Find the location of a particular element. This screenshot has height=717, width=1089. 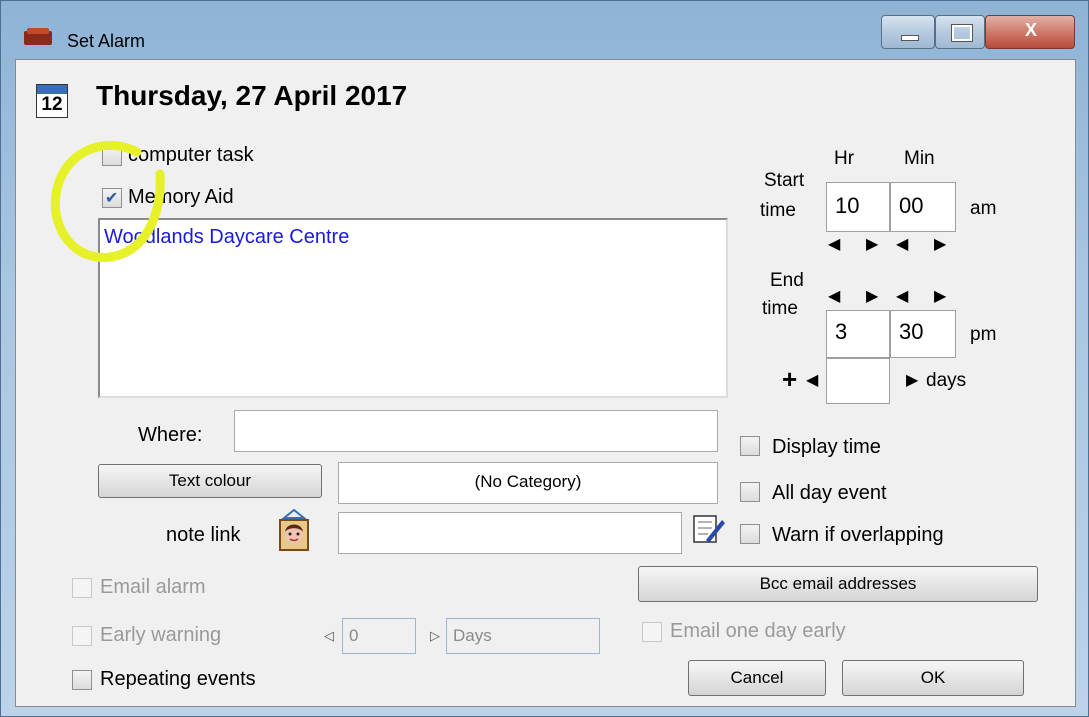

start-min-dec-icon: ◀ is located at coordinates (902, 244).